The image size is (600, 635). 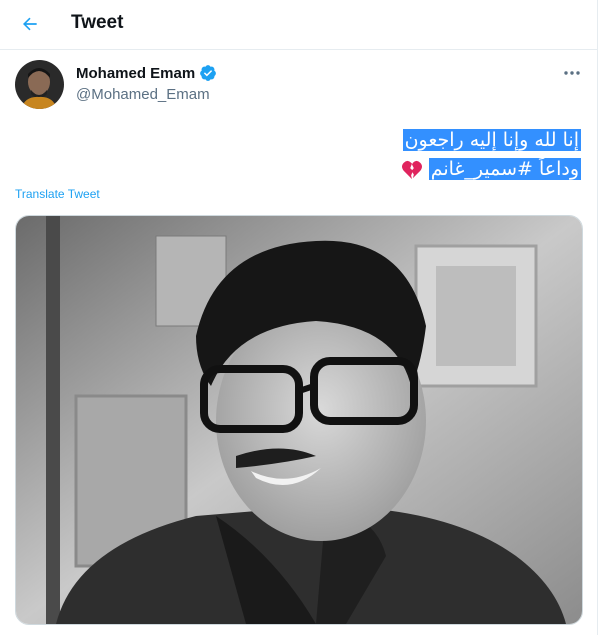 I want to click on broken-heart-icon, so click(x=411, y=169).